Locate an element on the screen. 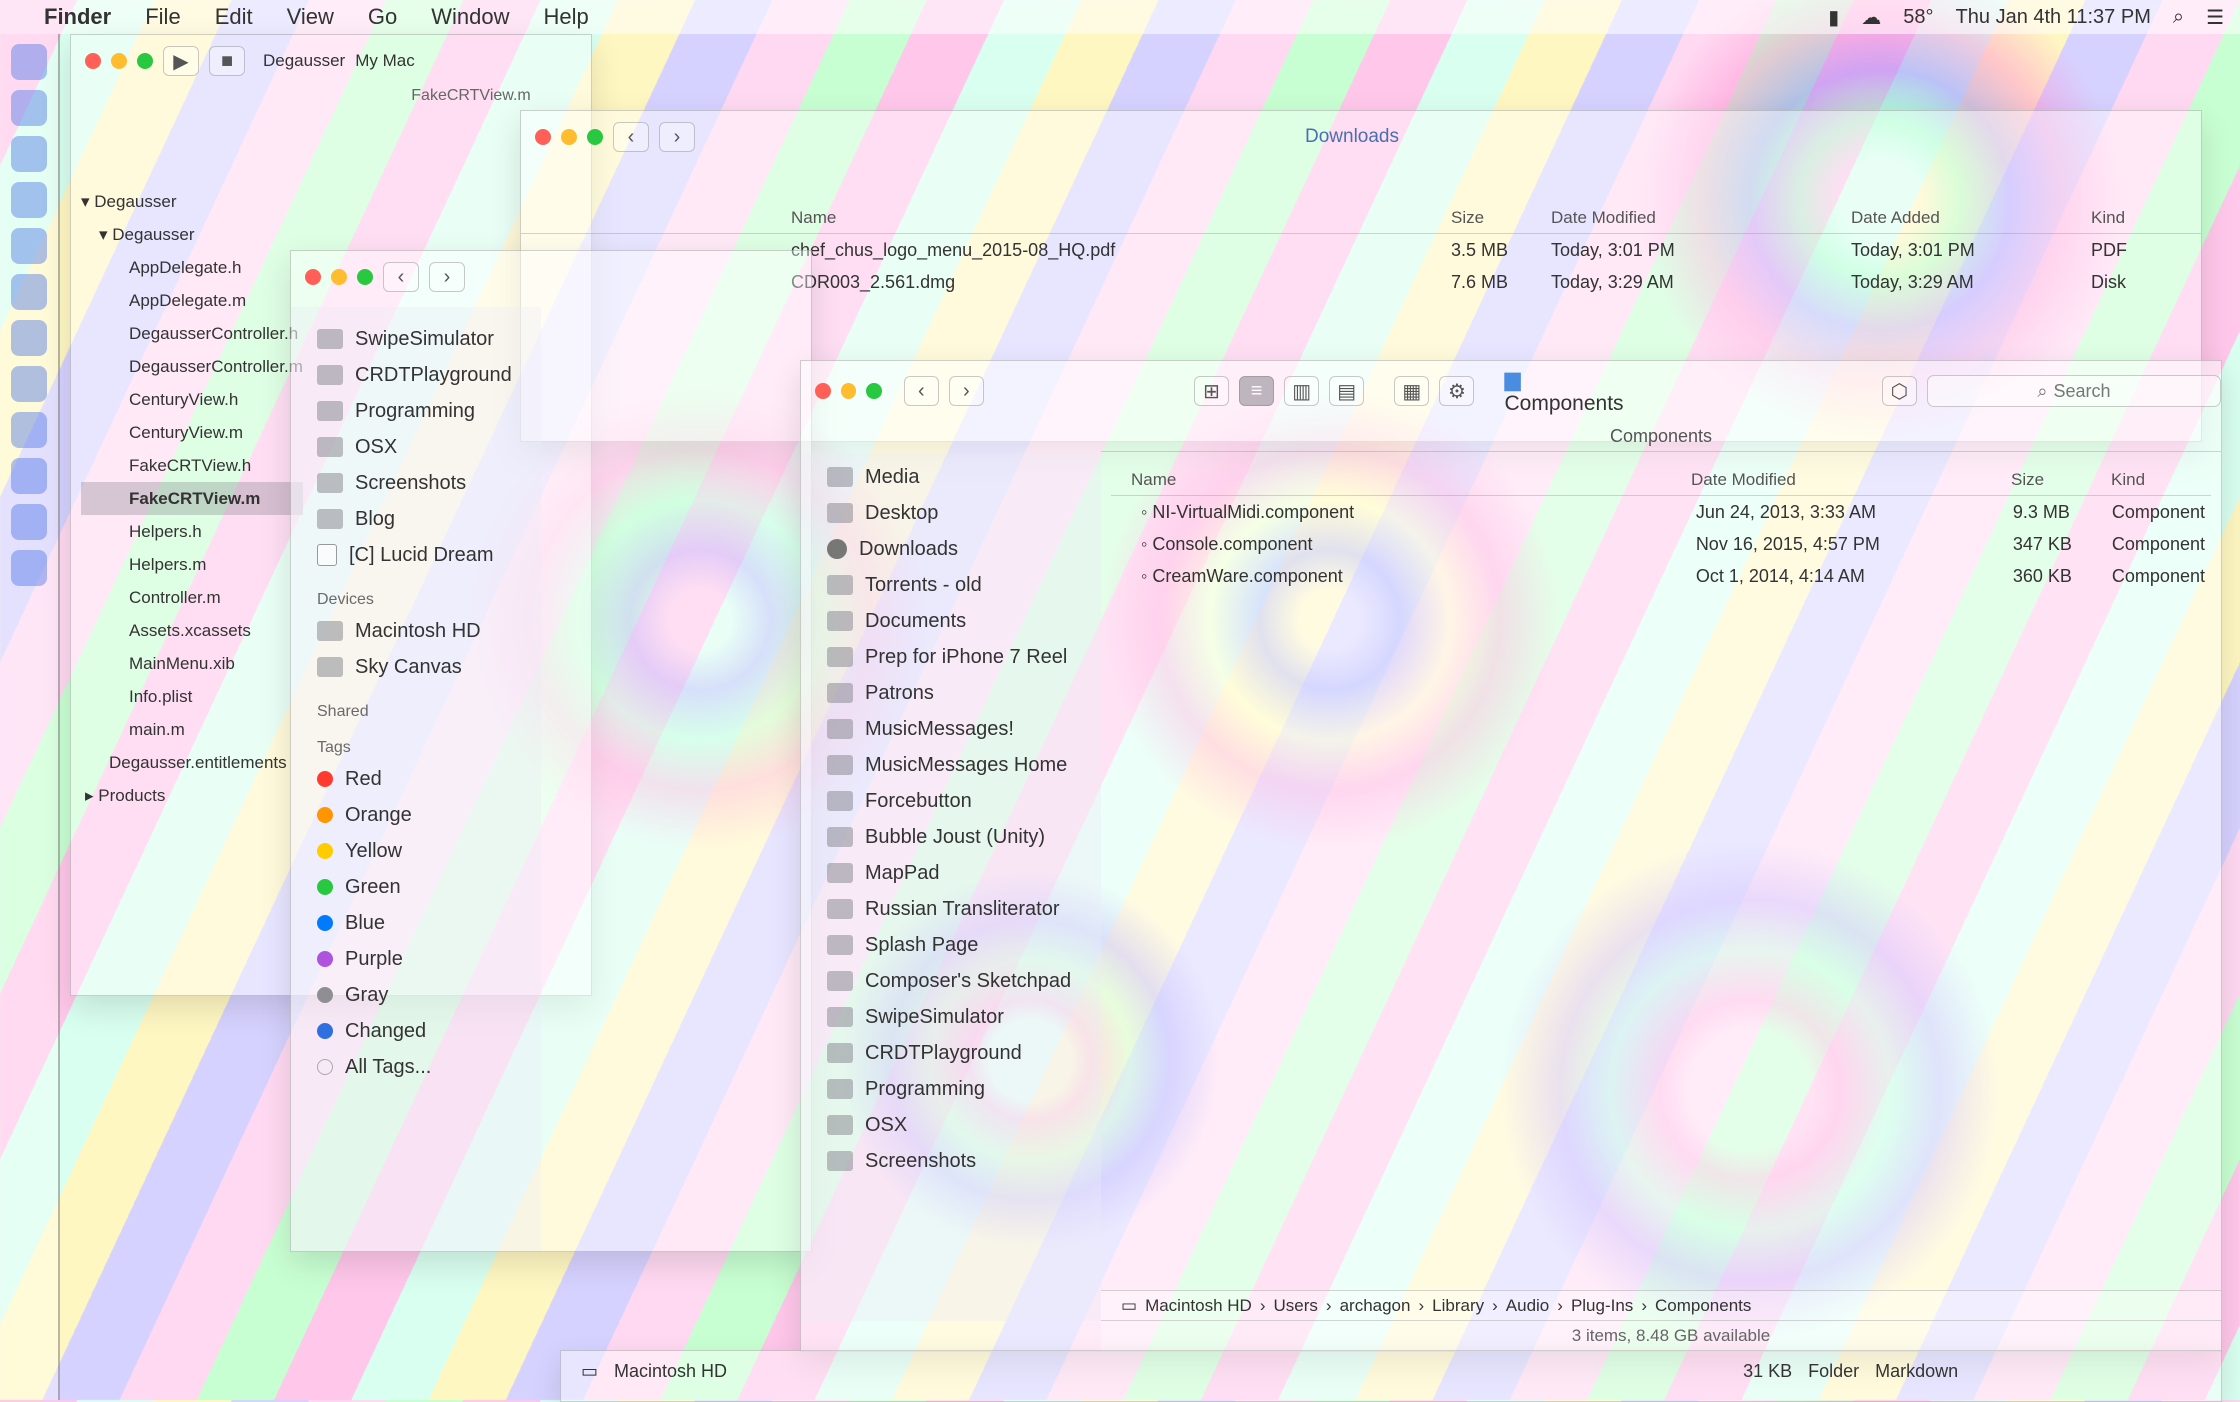 The width and height of the screenshot is (2240, 1402). column-date-modified: Date Modified is located at coordinates (1701, 218).